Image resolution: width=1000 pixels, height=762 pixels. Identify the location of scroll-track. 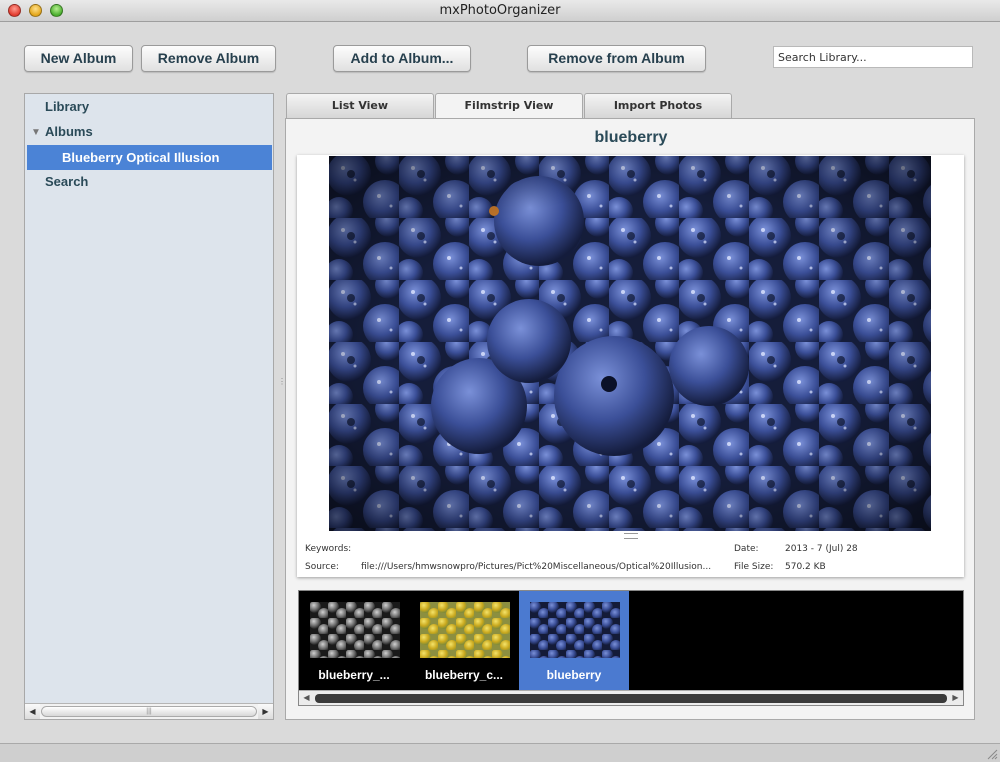
(631, 698).